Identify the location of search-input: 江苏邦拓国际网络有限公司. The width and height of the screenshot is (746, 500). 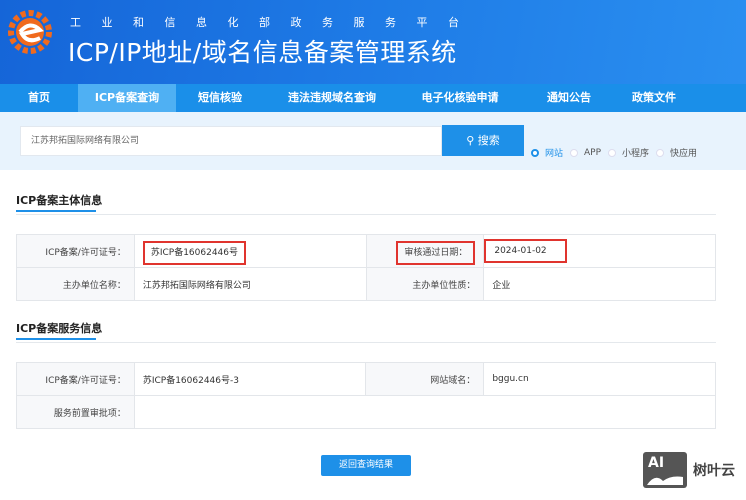
(231, 141).